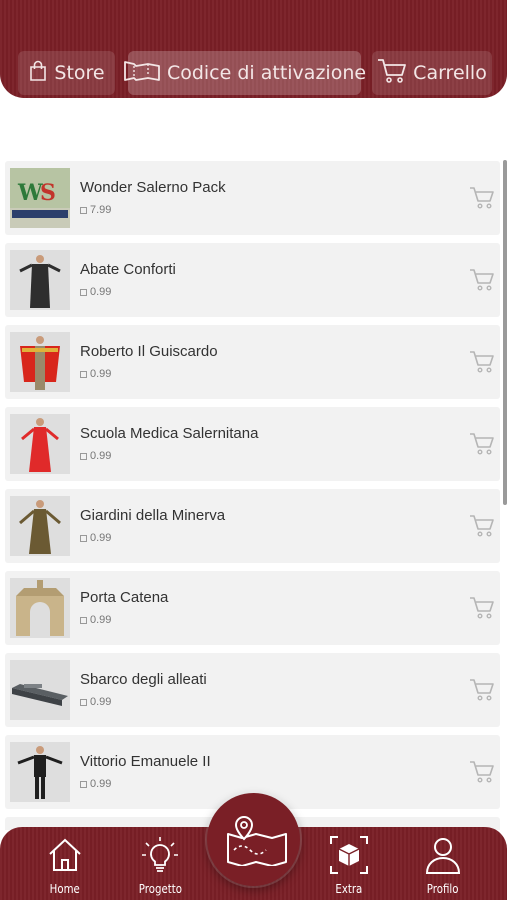  What do you see at coordinates (252, 198) in the screenshot?
I see `list-item: WS Wonder Salerno Pack 7.99` at bounding box center [252, 198].